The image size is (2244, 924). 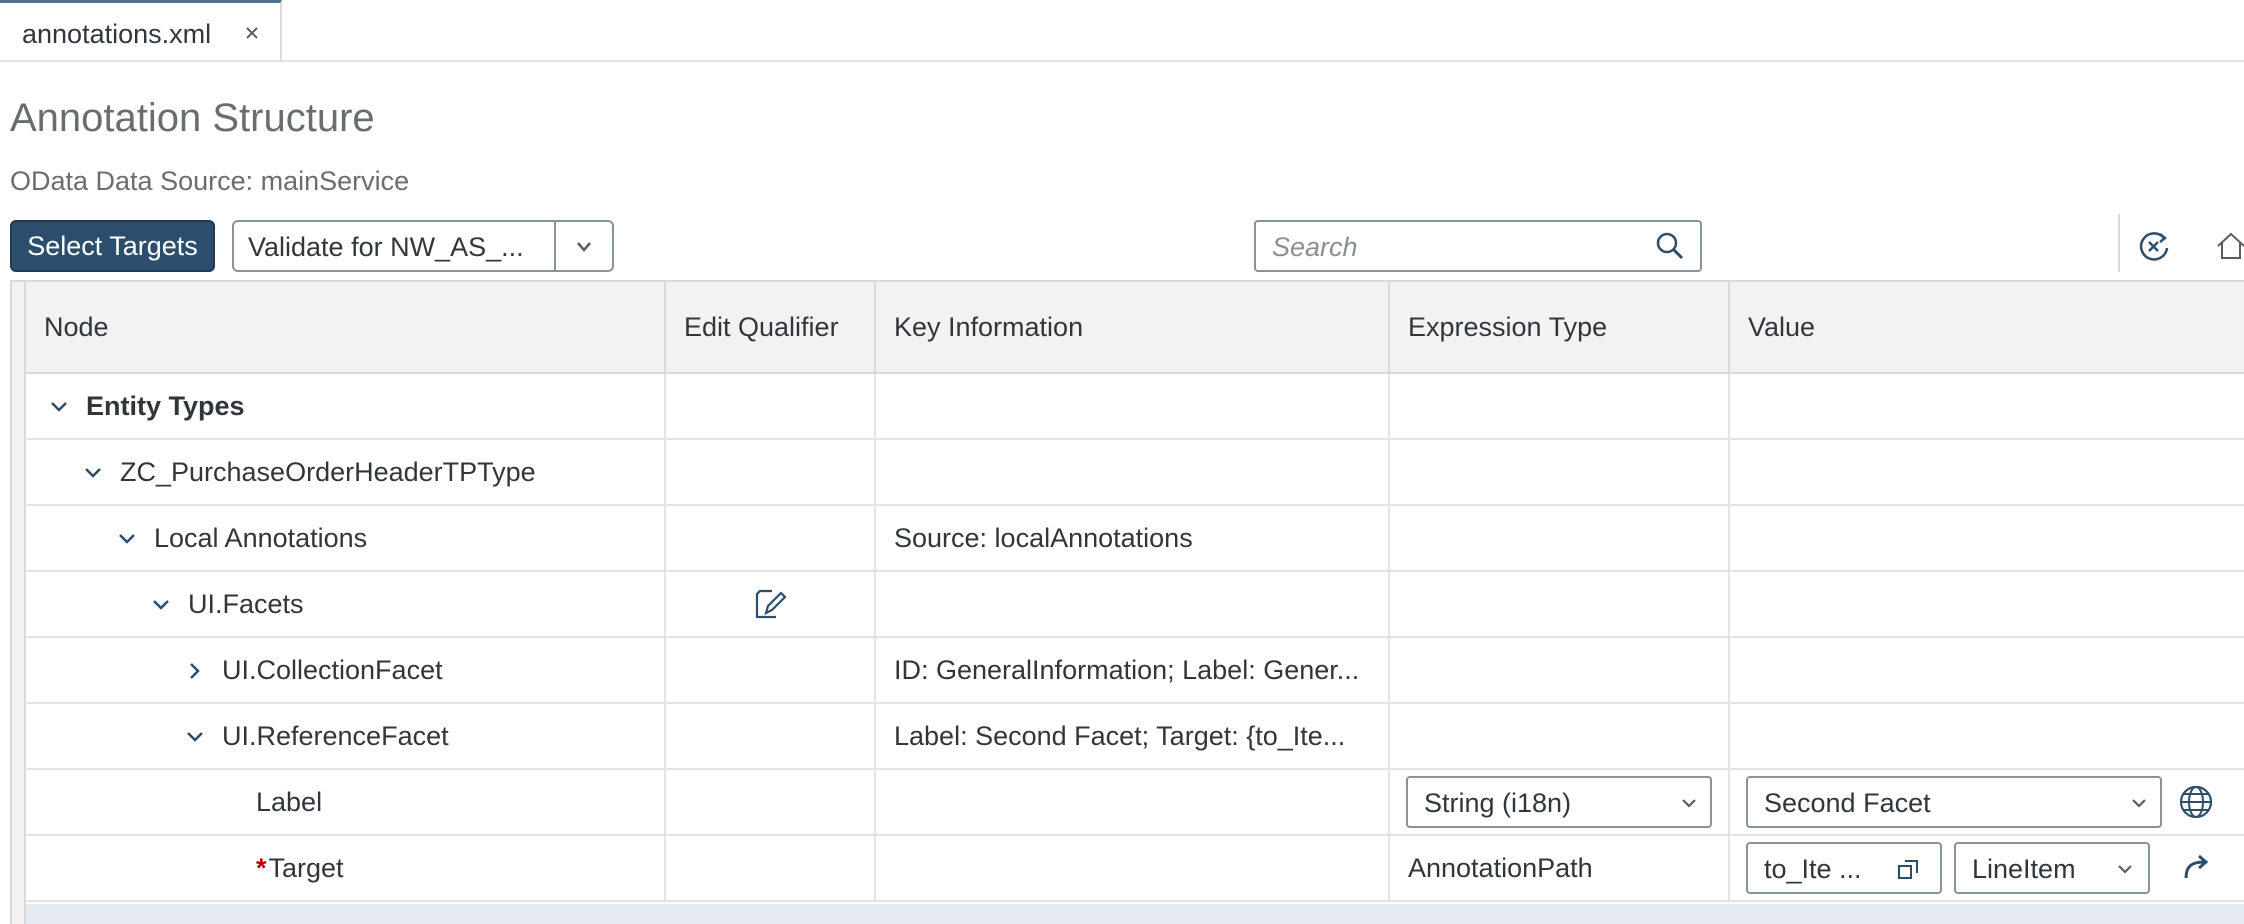 I want to click on page-title: Annotation Structure, so click(x=192, y=118).